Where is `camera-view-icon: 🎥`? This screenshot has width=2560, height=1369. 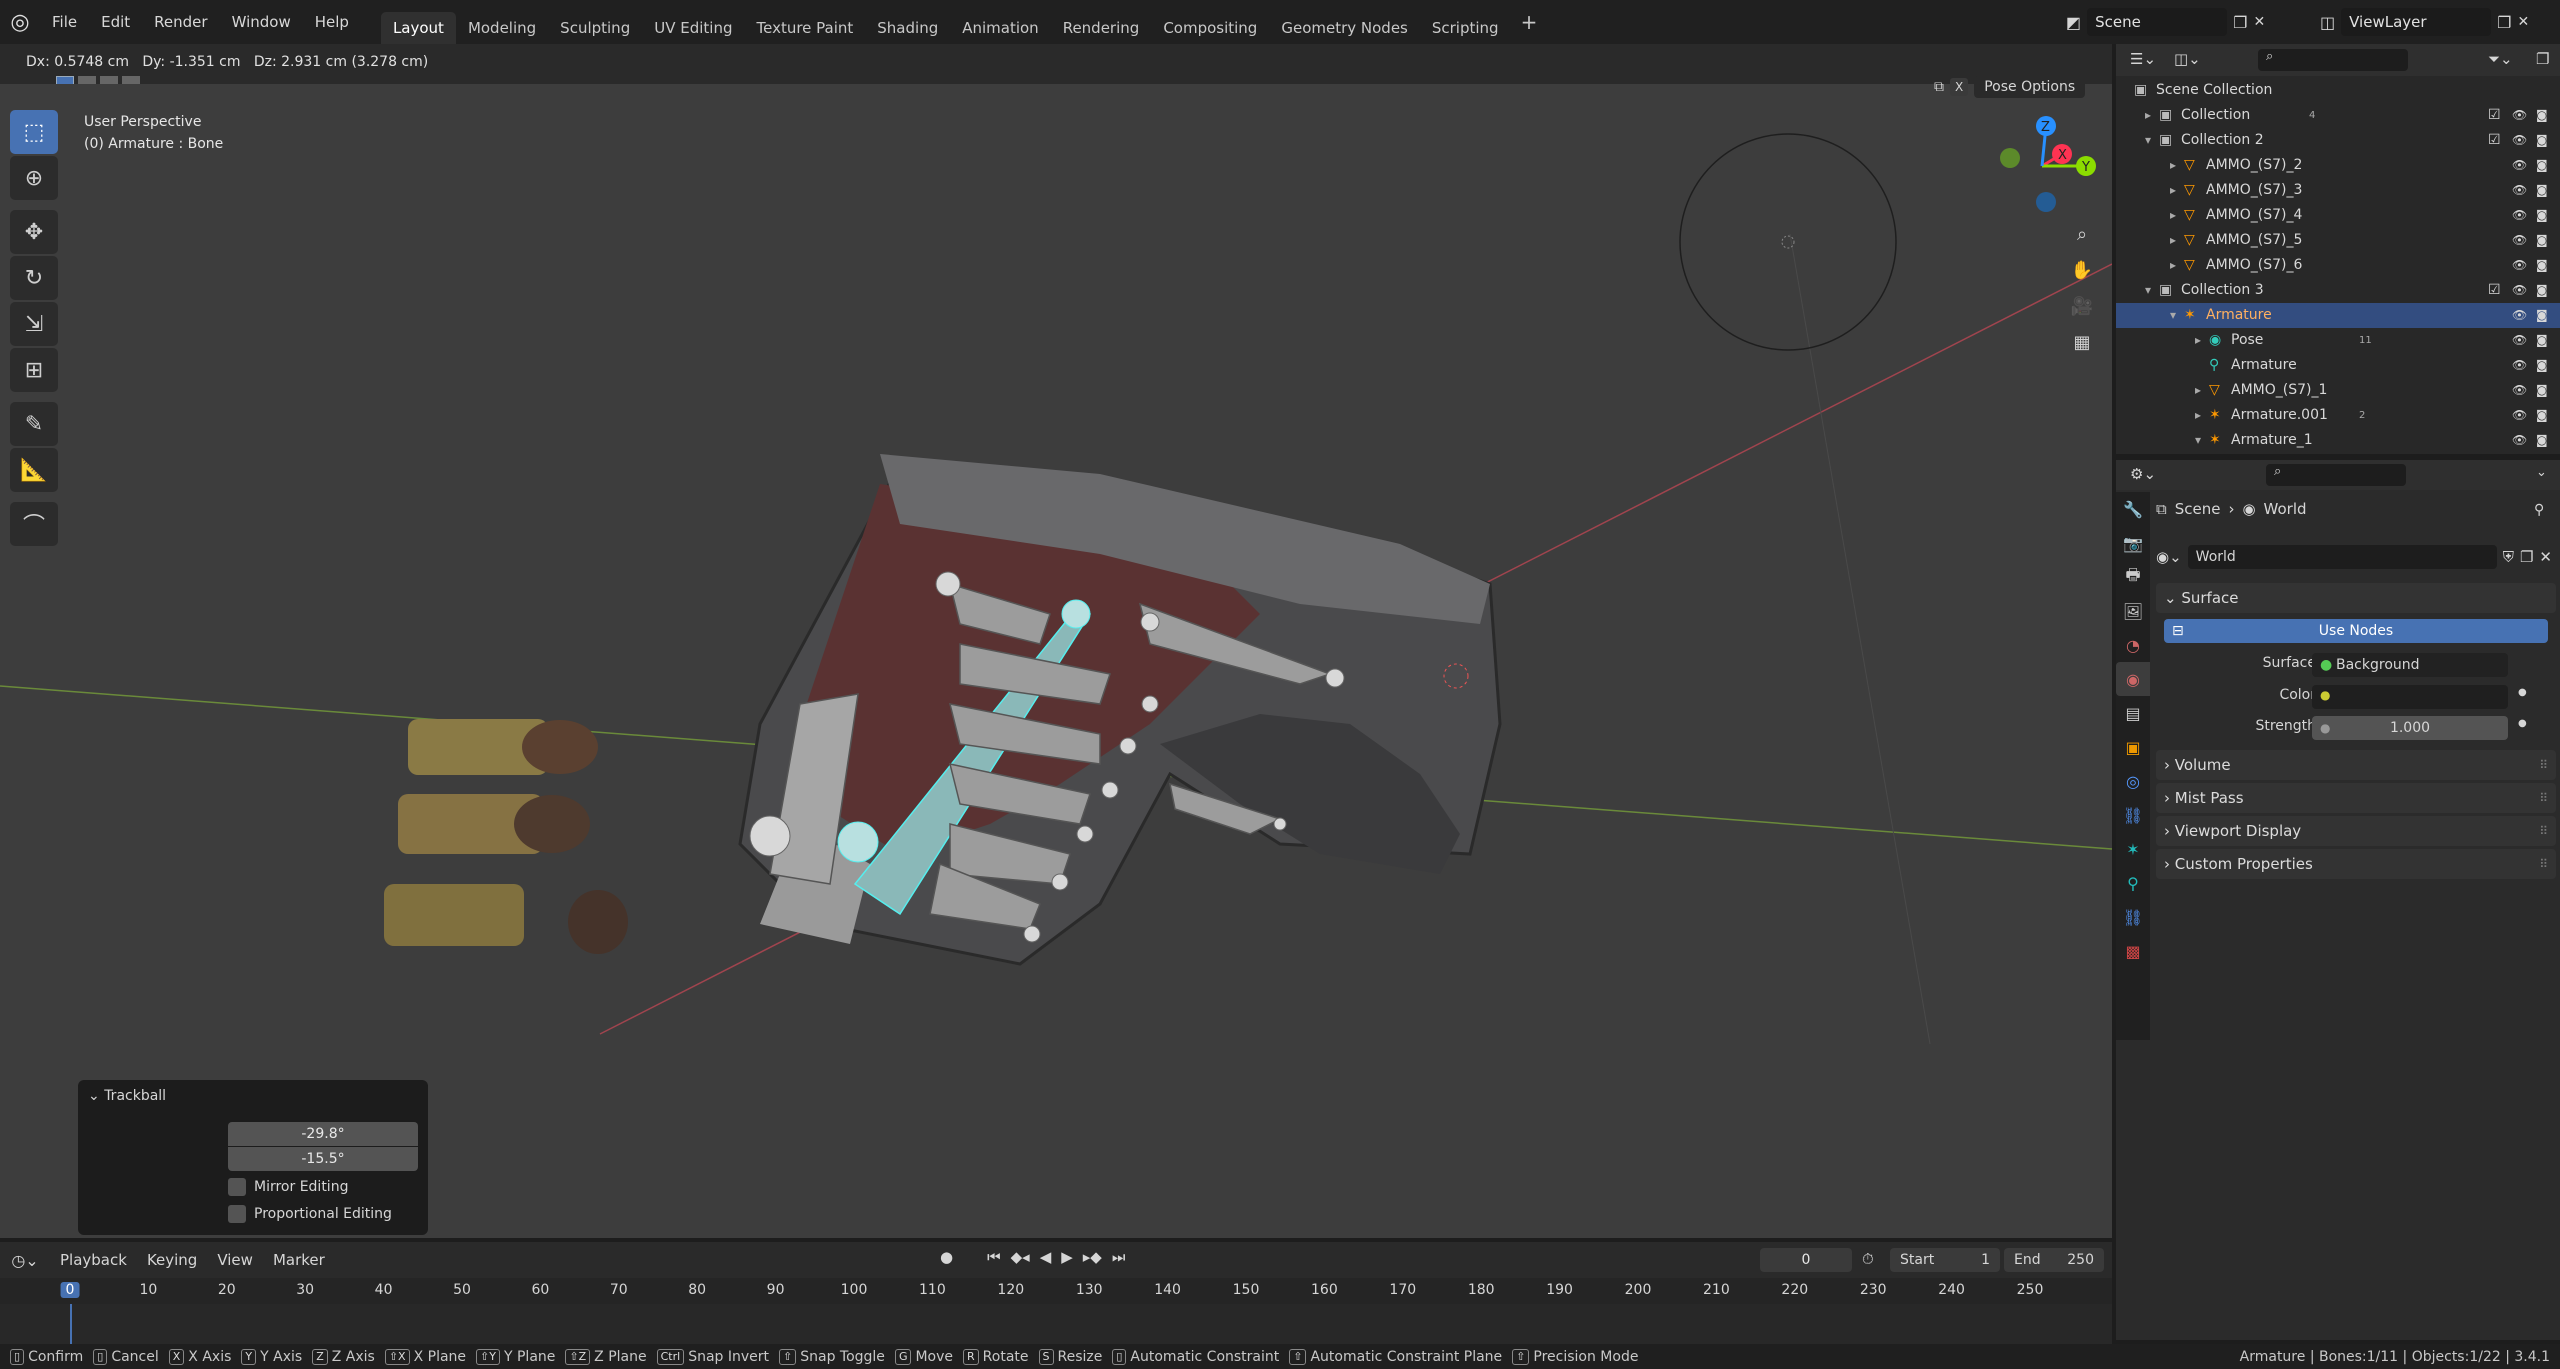
camera-view-icon: 🎥 is located at coordinates (2082, 306).